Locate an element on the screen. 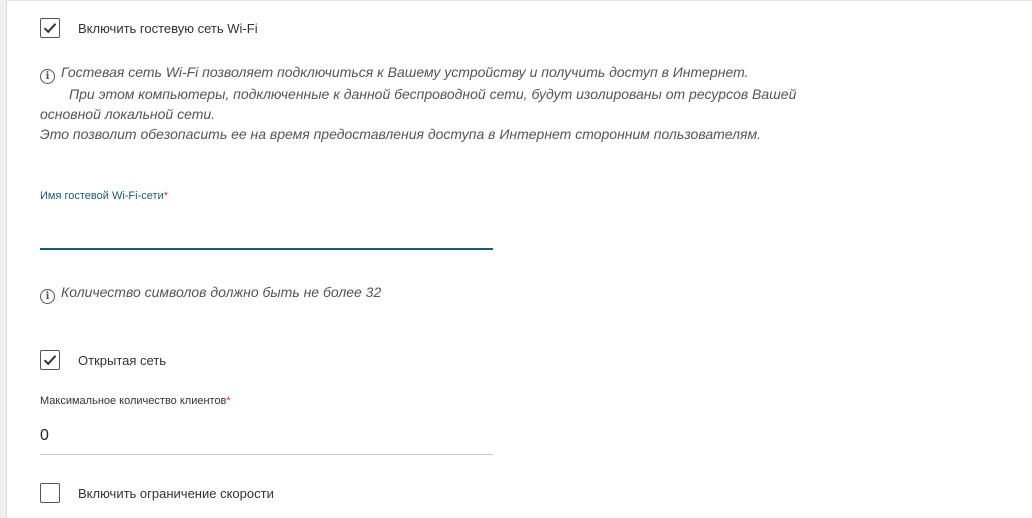  ssid-field-label: Имя гостевой Wi-Fi-сети* is located at coordinates (104, 196).